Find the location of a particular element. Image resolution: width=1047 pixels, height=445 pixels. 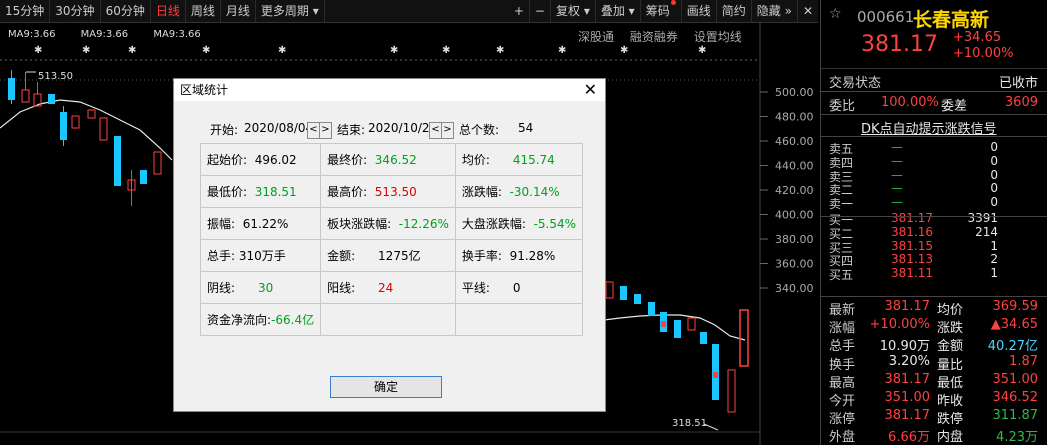

stat-cell is located at coordinates (519, 319).